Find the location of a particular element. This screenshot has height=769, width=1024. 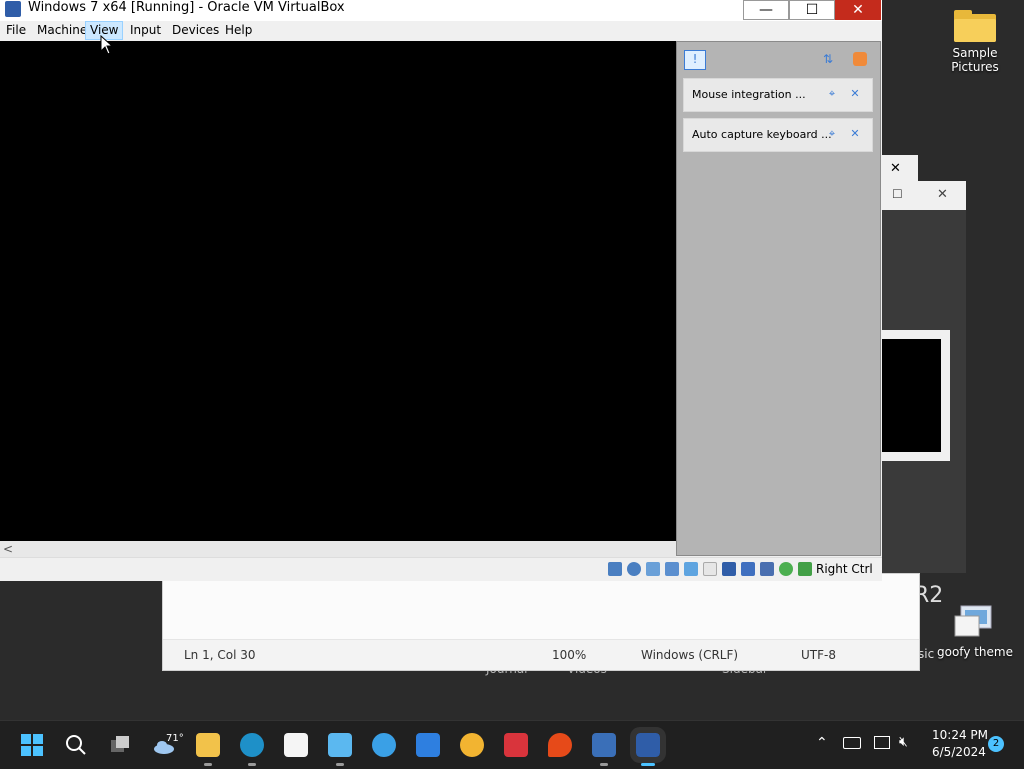

paint-icon is located at coordinates (384, 745).